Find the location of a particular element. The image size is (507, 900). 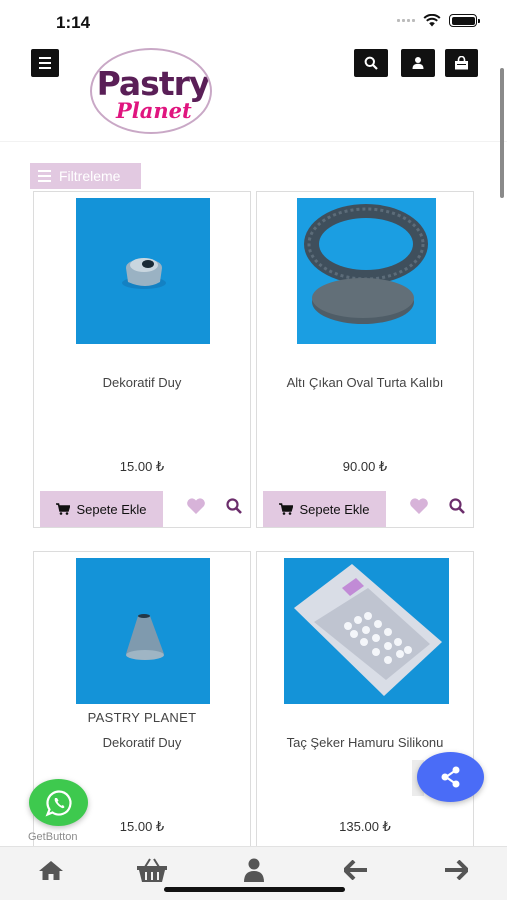

filter-icon is located at coordinates (44, 176).